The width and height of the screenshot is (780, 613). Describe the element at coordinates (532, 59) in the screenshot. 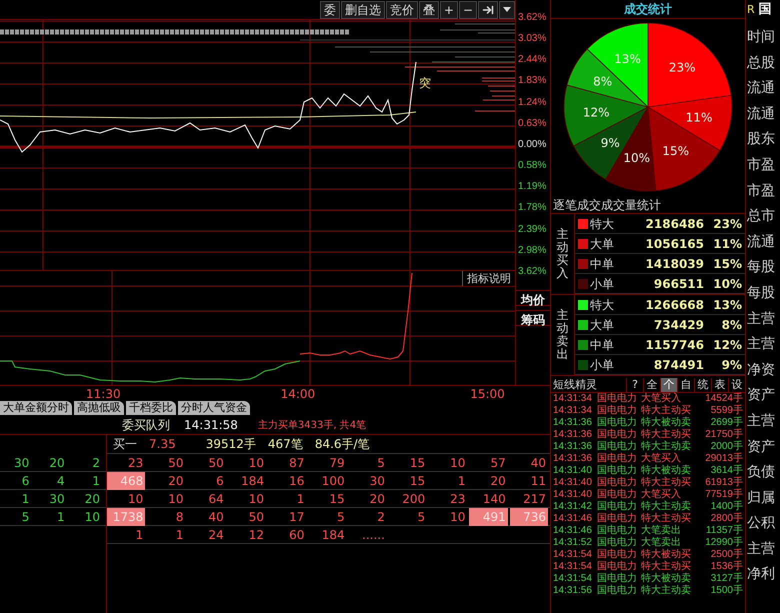

I see `axis-label: 2.44%` at that location.